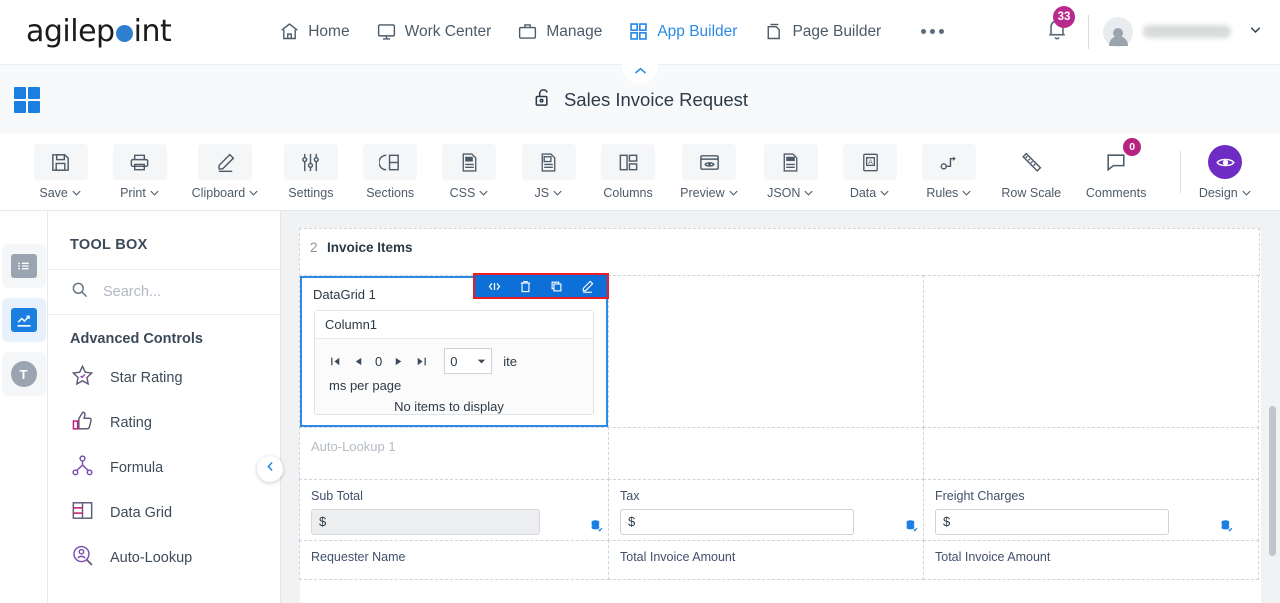 The width and height of the screenshot is (1280, 603). What do you see at coordinates (1225, 172) in the screenshot?
I see `toolbar-design-button: Design` at bounding box center [1225, 172].